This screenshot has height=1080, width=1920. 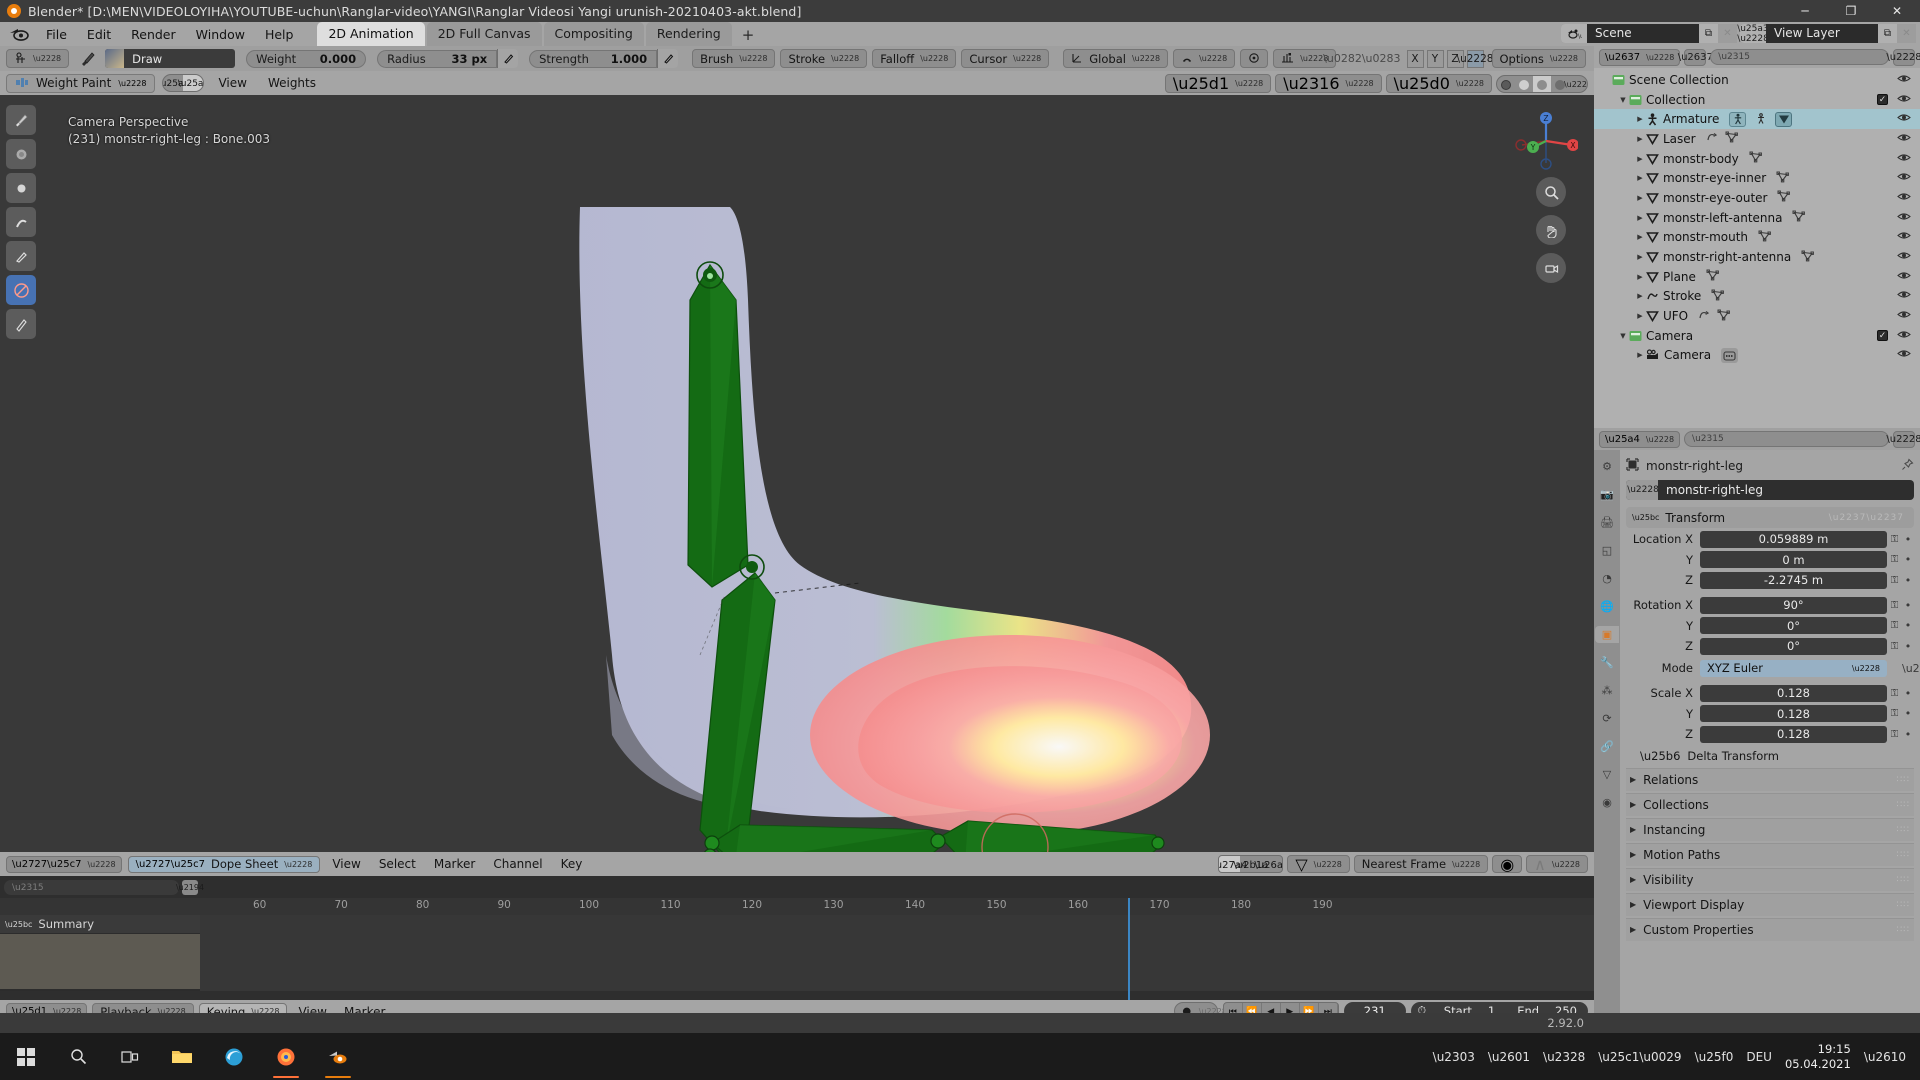 What do you see at coordinates (1607, 746) in the screenshot?
I see `properties-tab-constraint: 🔗` at bounding box center [1607, 746].